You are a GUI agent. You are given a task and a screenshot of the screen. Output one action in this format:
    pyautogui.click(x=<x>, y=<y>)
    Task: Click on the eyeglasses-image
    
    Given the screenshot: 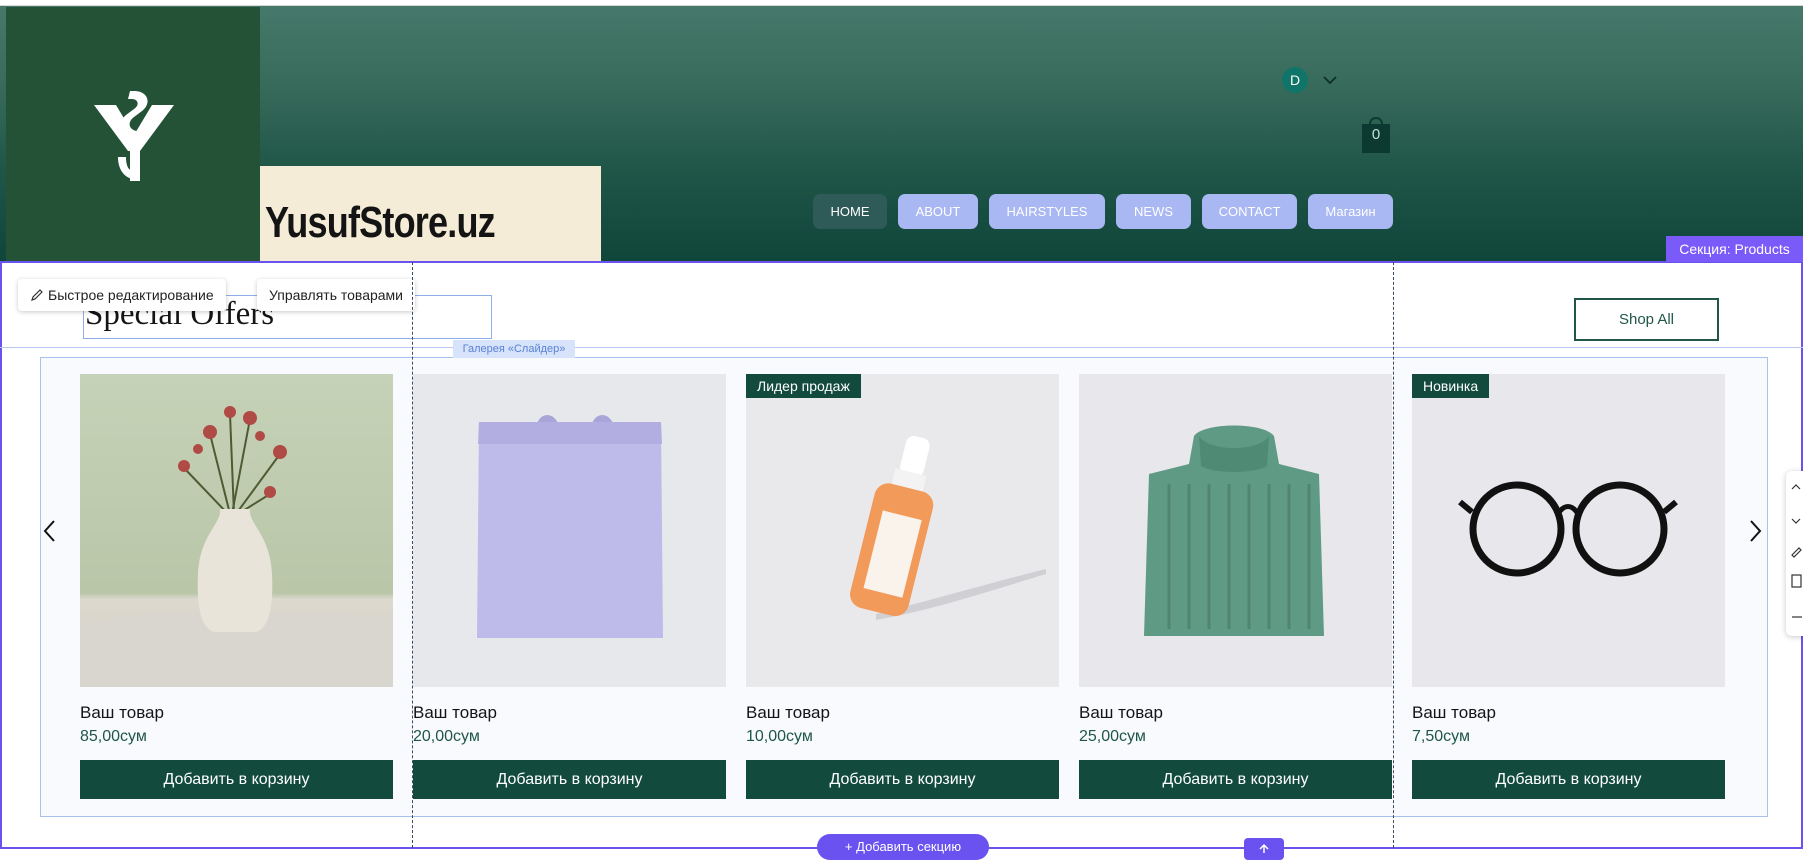 What is the action you would take?
    pyautogui.click(x=1568, y=529)
    